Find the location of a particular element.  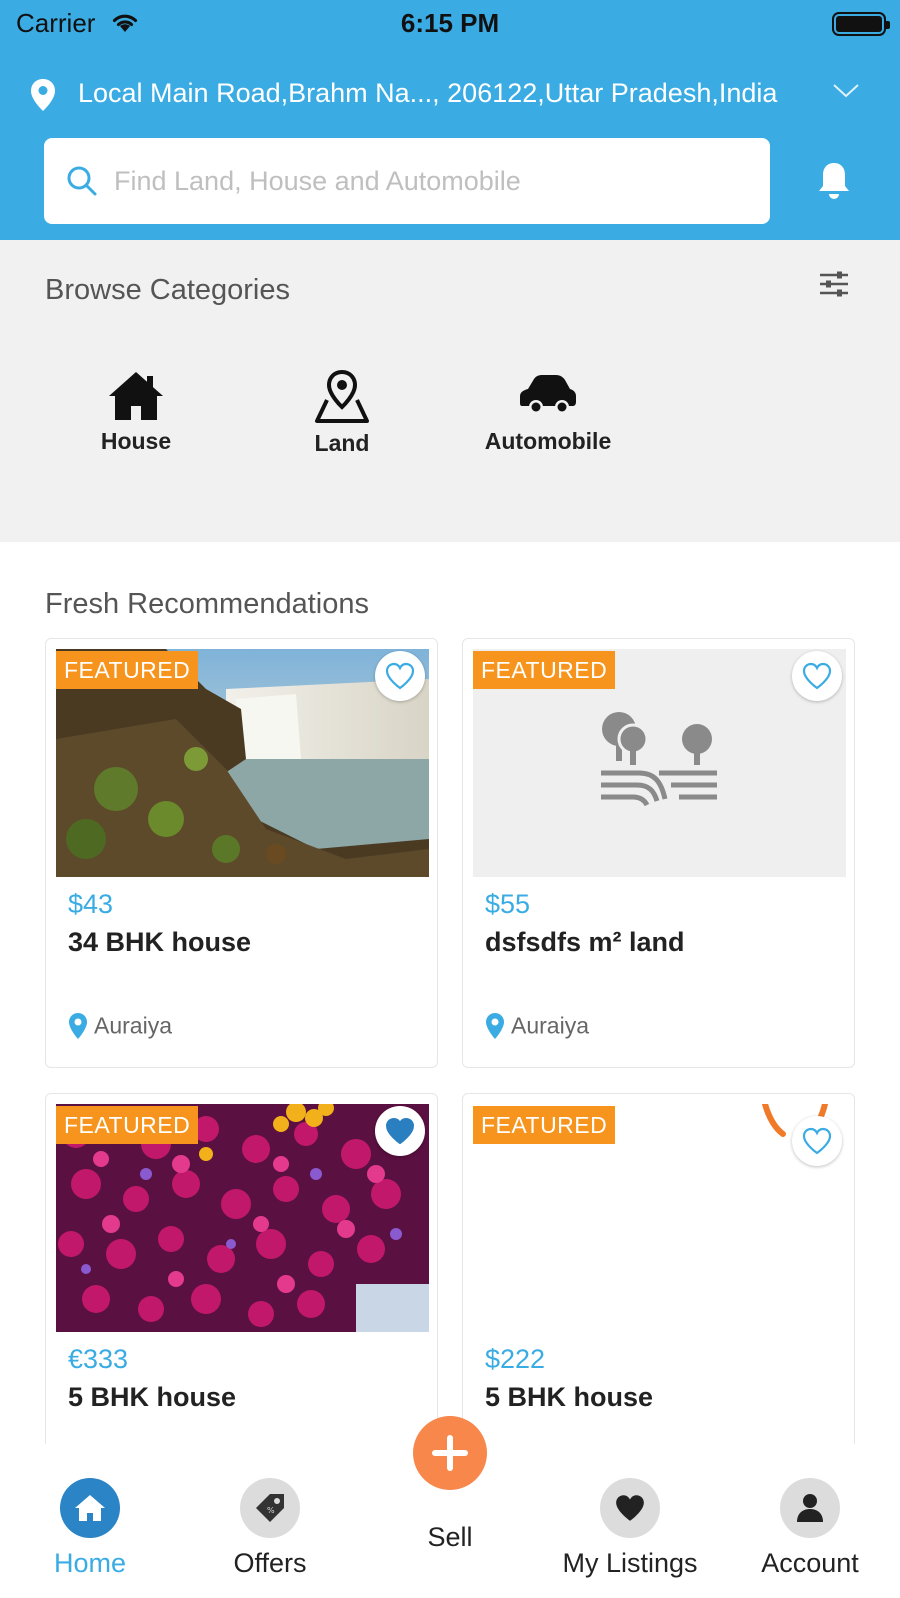

category-automobile: Automobile is located at coordinates (548, 412).